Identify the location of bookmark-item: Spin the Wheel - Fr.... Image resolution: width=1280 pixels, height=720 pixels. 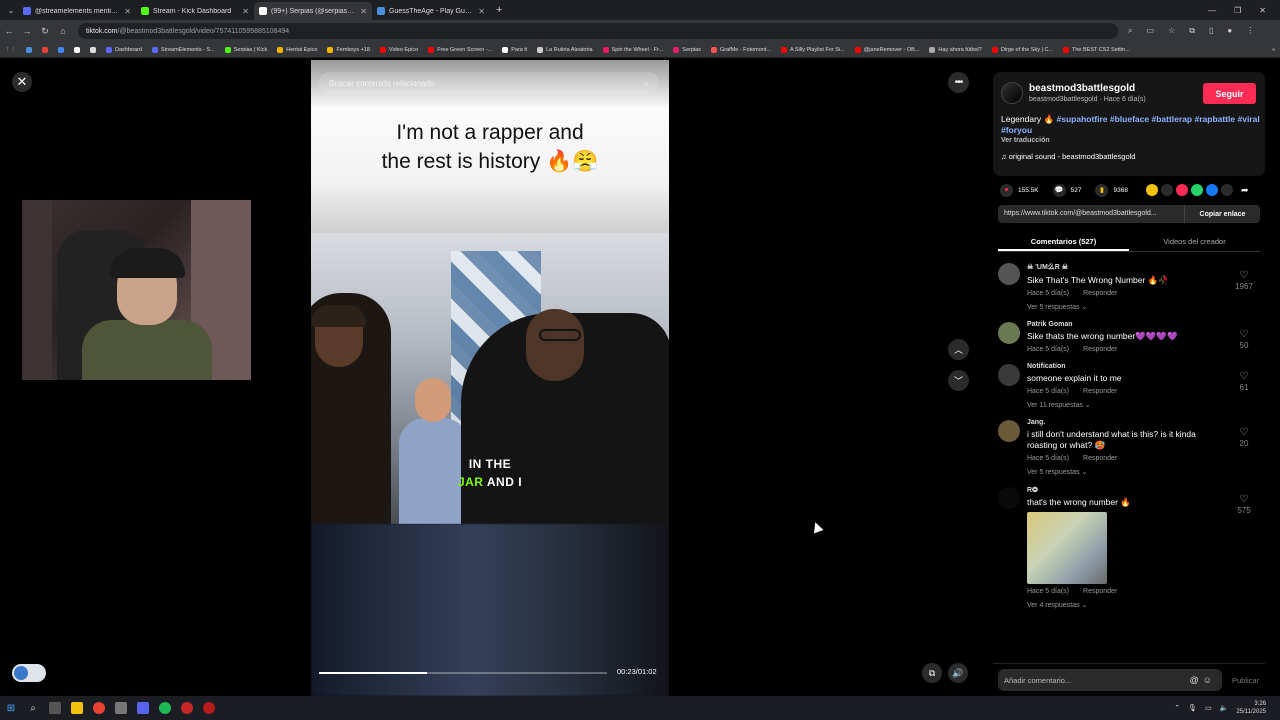
(633, 49).